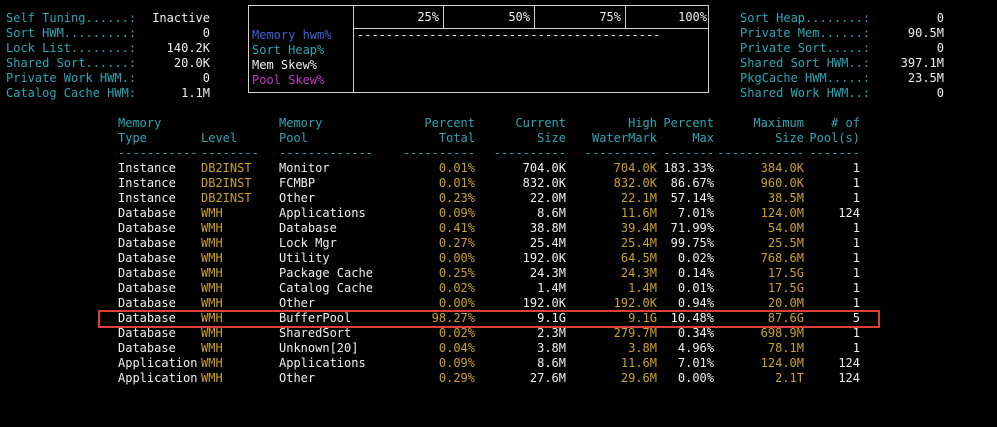 Image resolution: width=997 pixels, height=427 pixels. I want to click on table-cell: 124.0M, so click(782, 213).